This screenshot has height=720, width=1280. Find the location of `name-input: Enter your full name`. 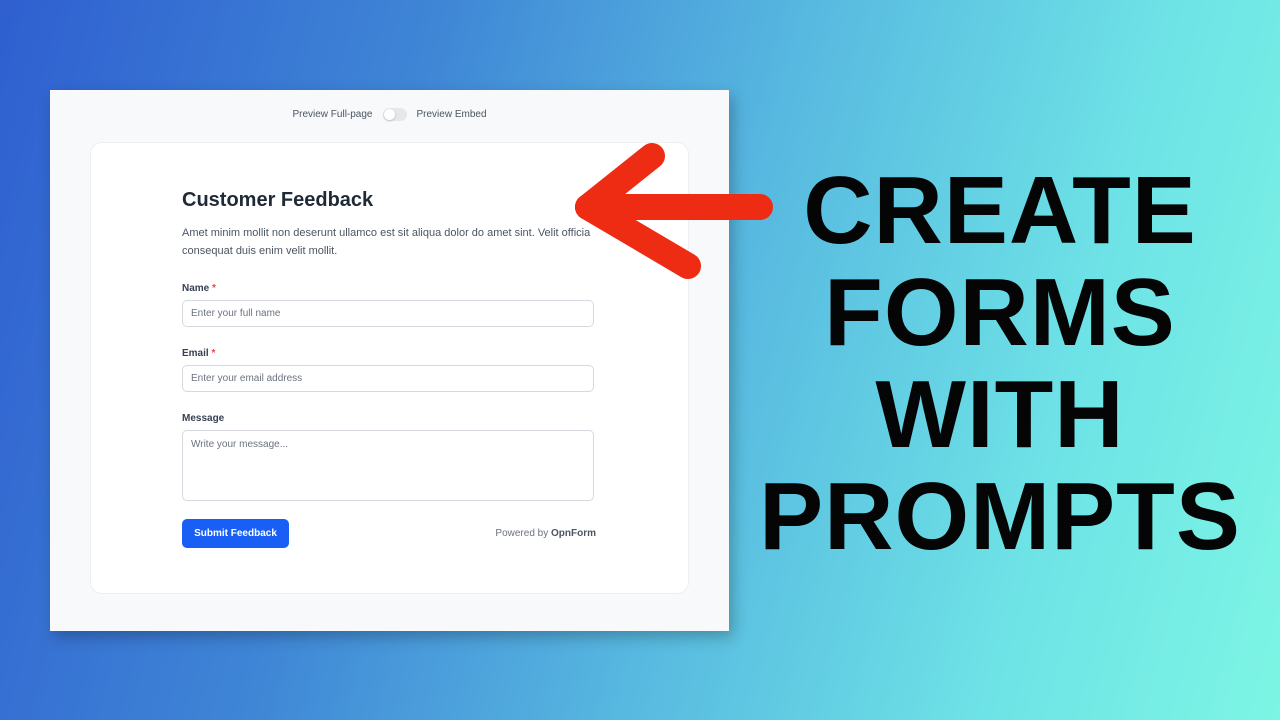

name-input: Enter your full name is located at coordinates (388, 313).